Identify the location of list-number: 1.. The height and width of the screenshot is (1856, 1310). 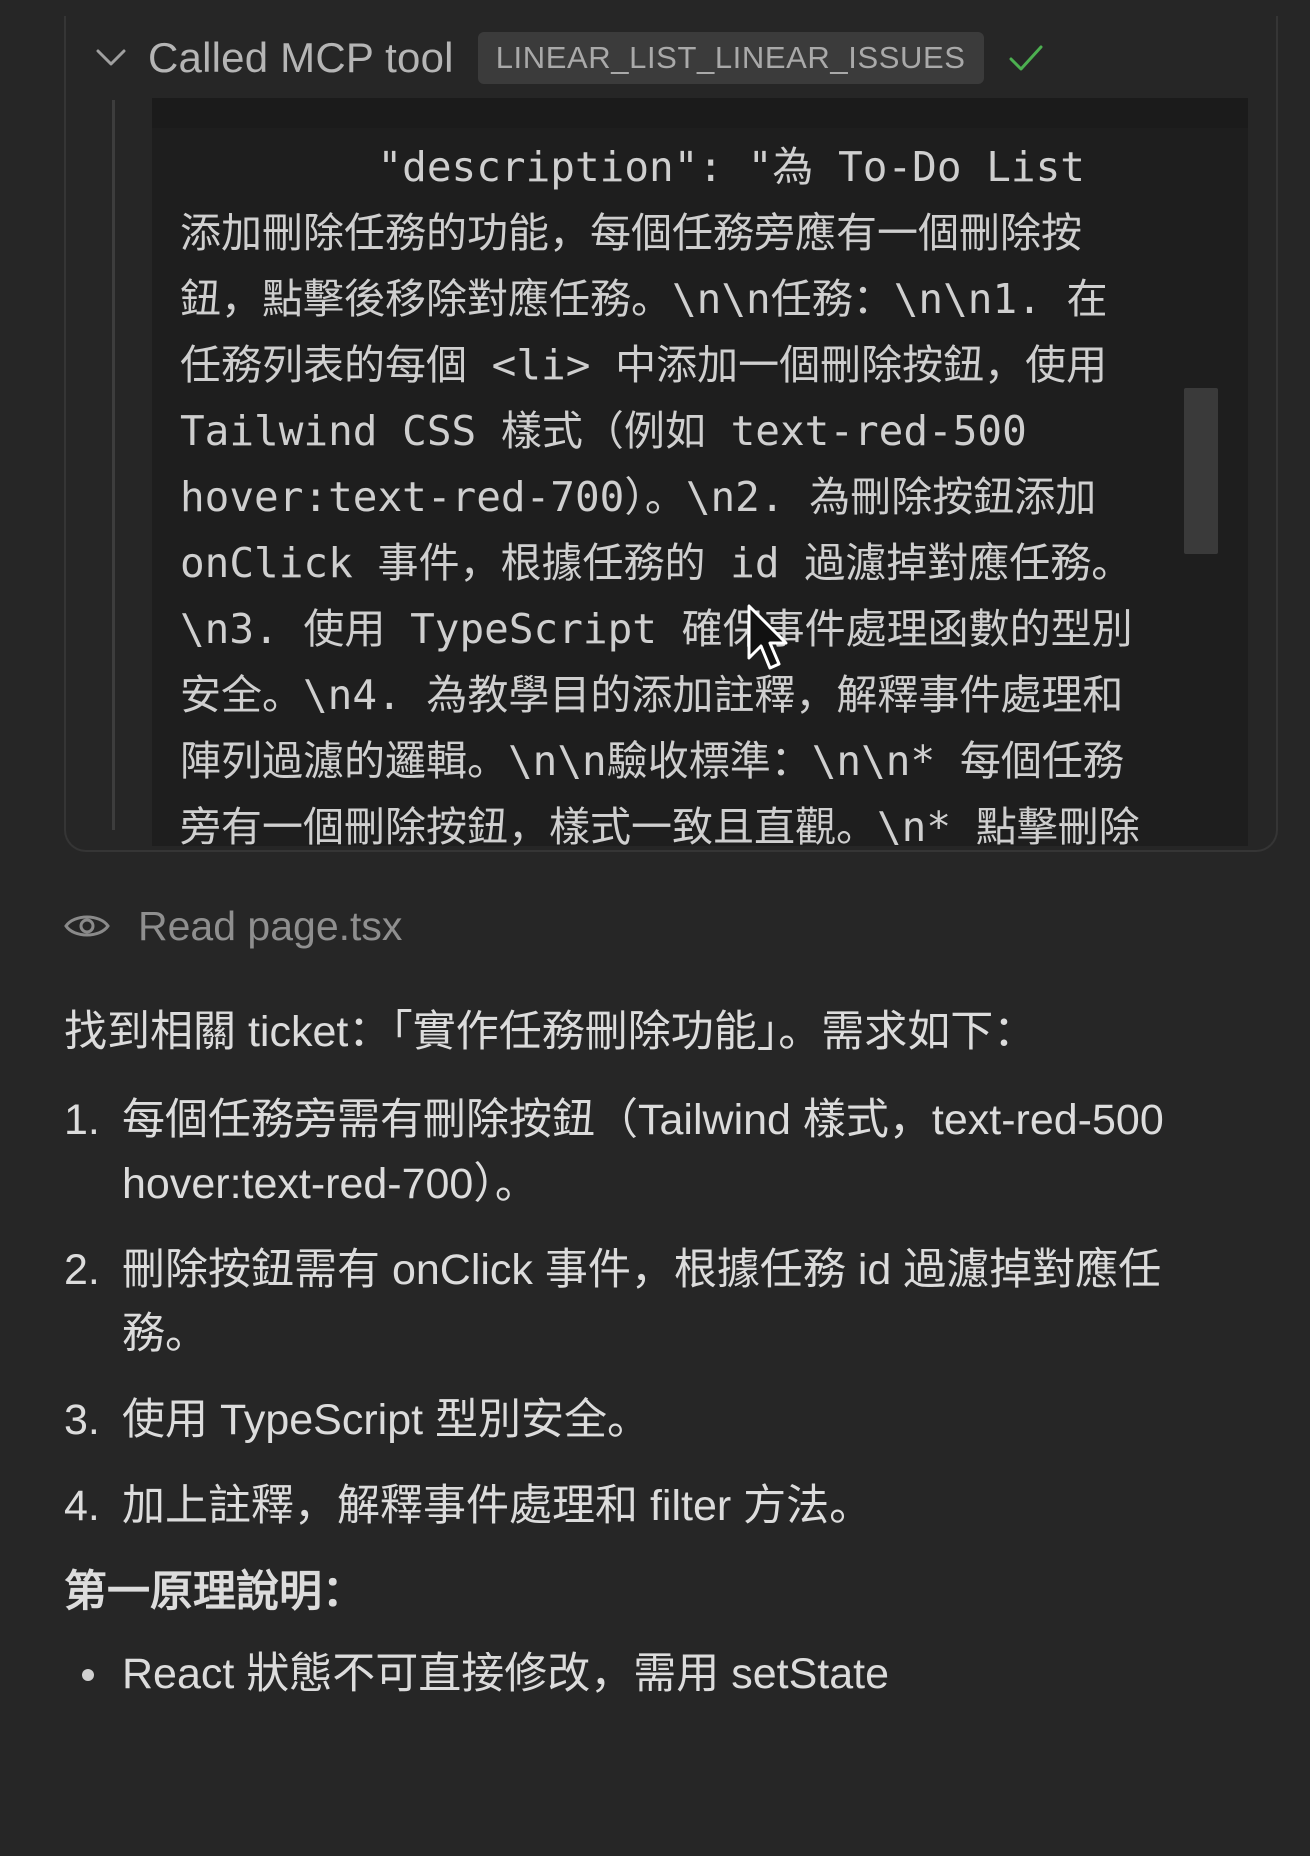
(82, 1120).